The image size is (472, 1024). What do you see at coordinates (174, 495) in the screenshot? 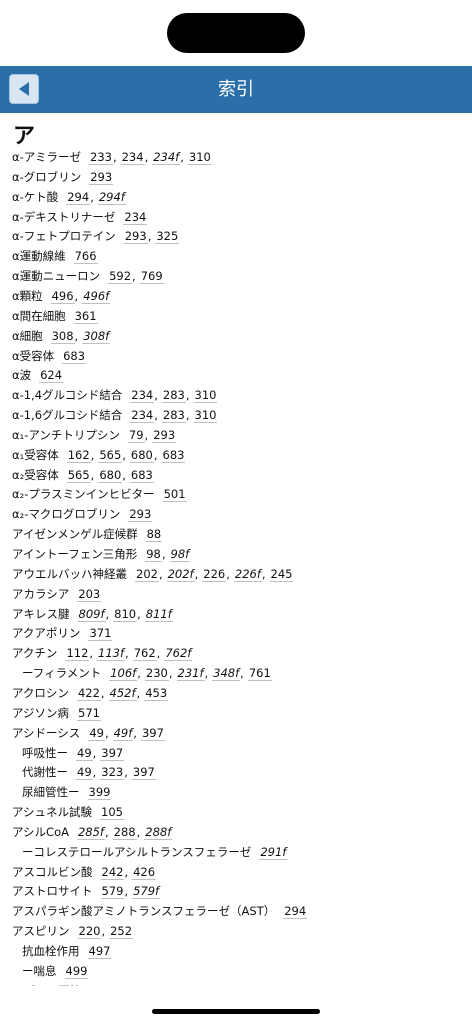
I see `page-link: 501` at bounding box center [174, 495].